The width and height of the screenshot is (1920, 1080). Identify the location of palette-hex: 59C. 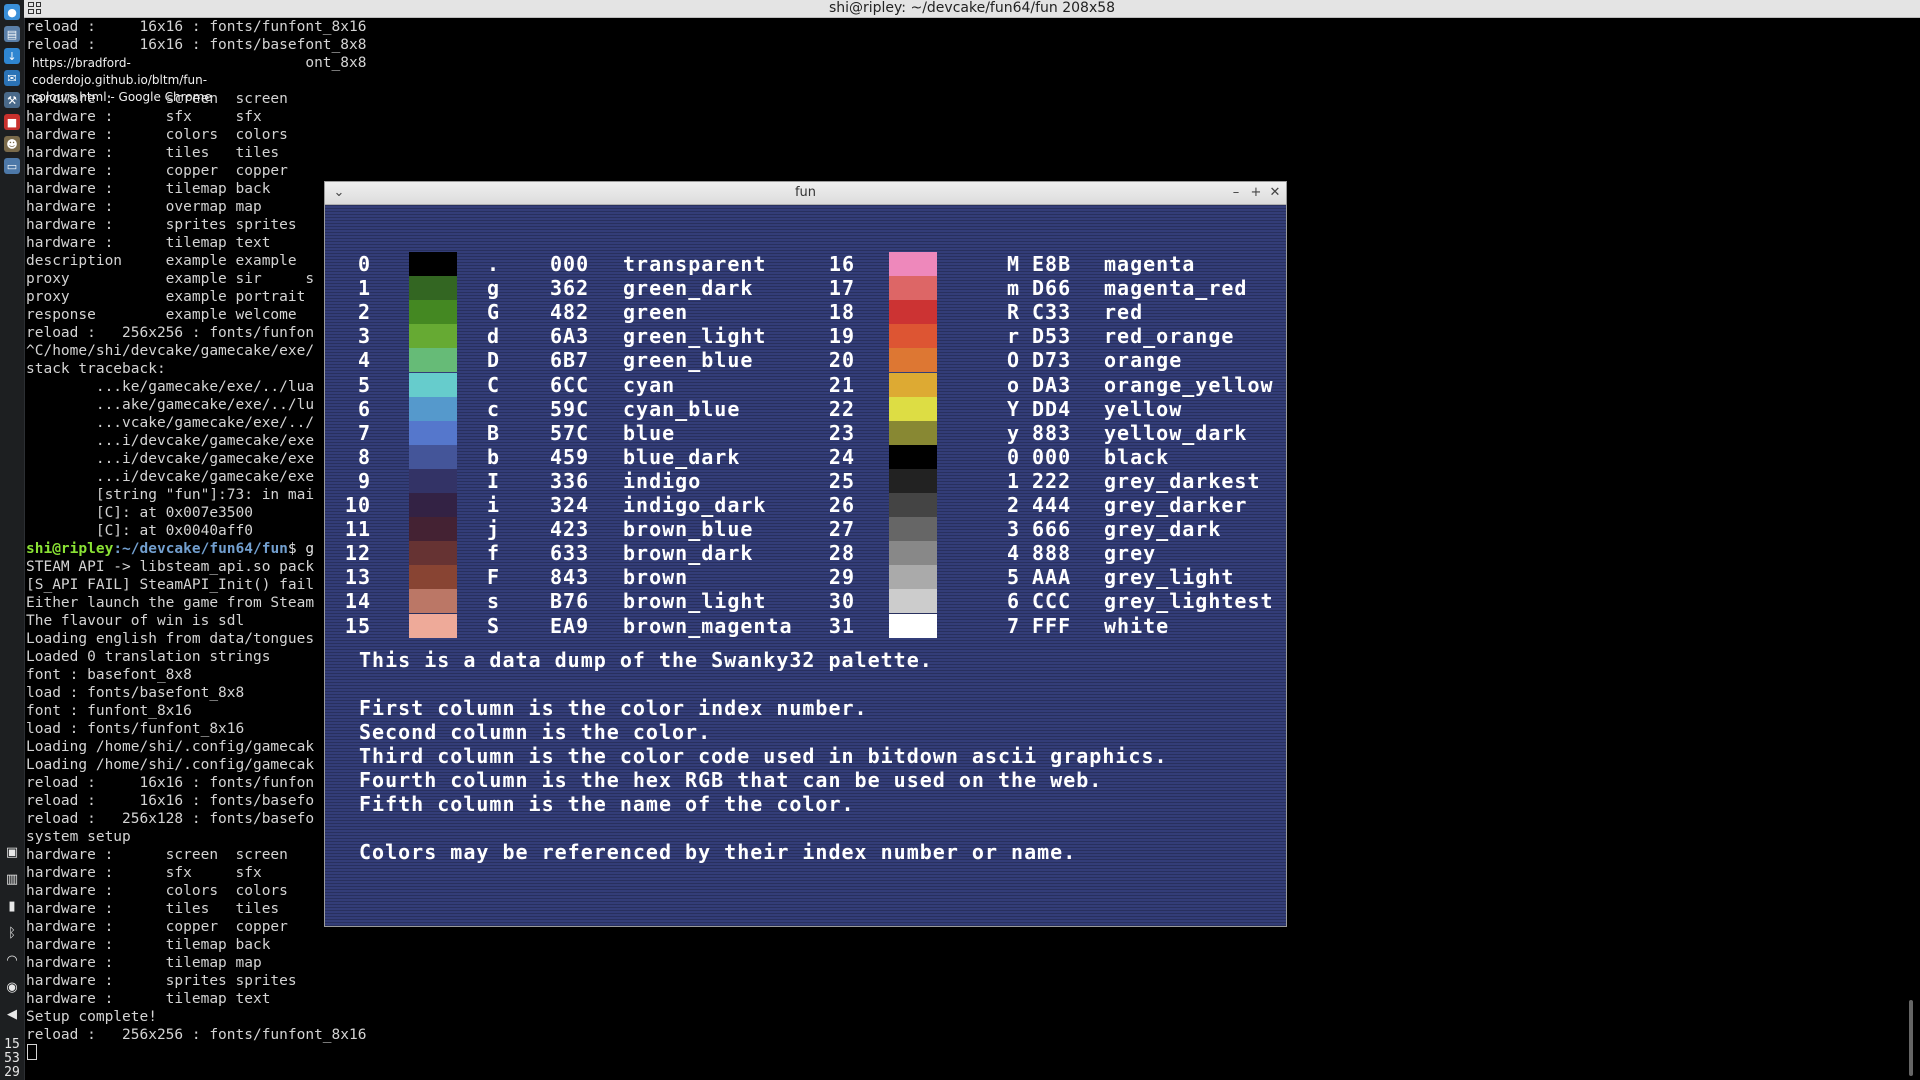
(570, 408).